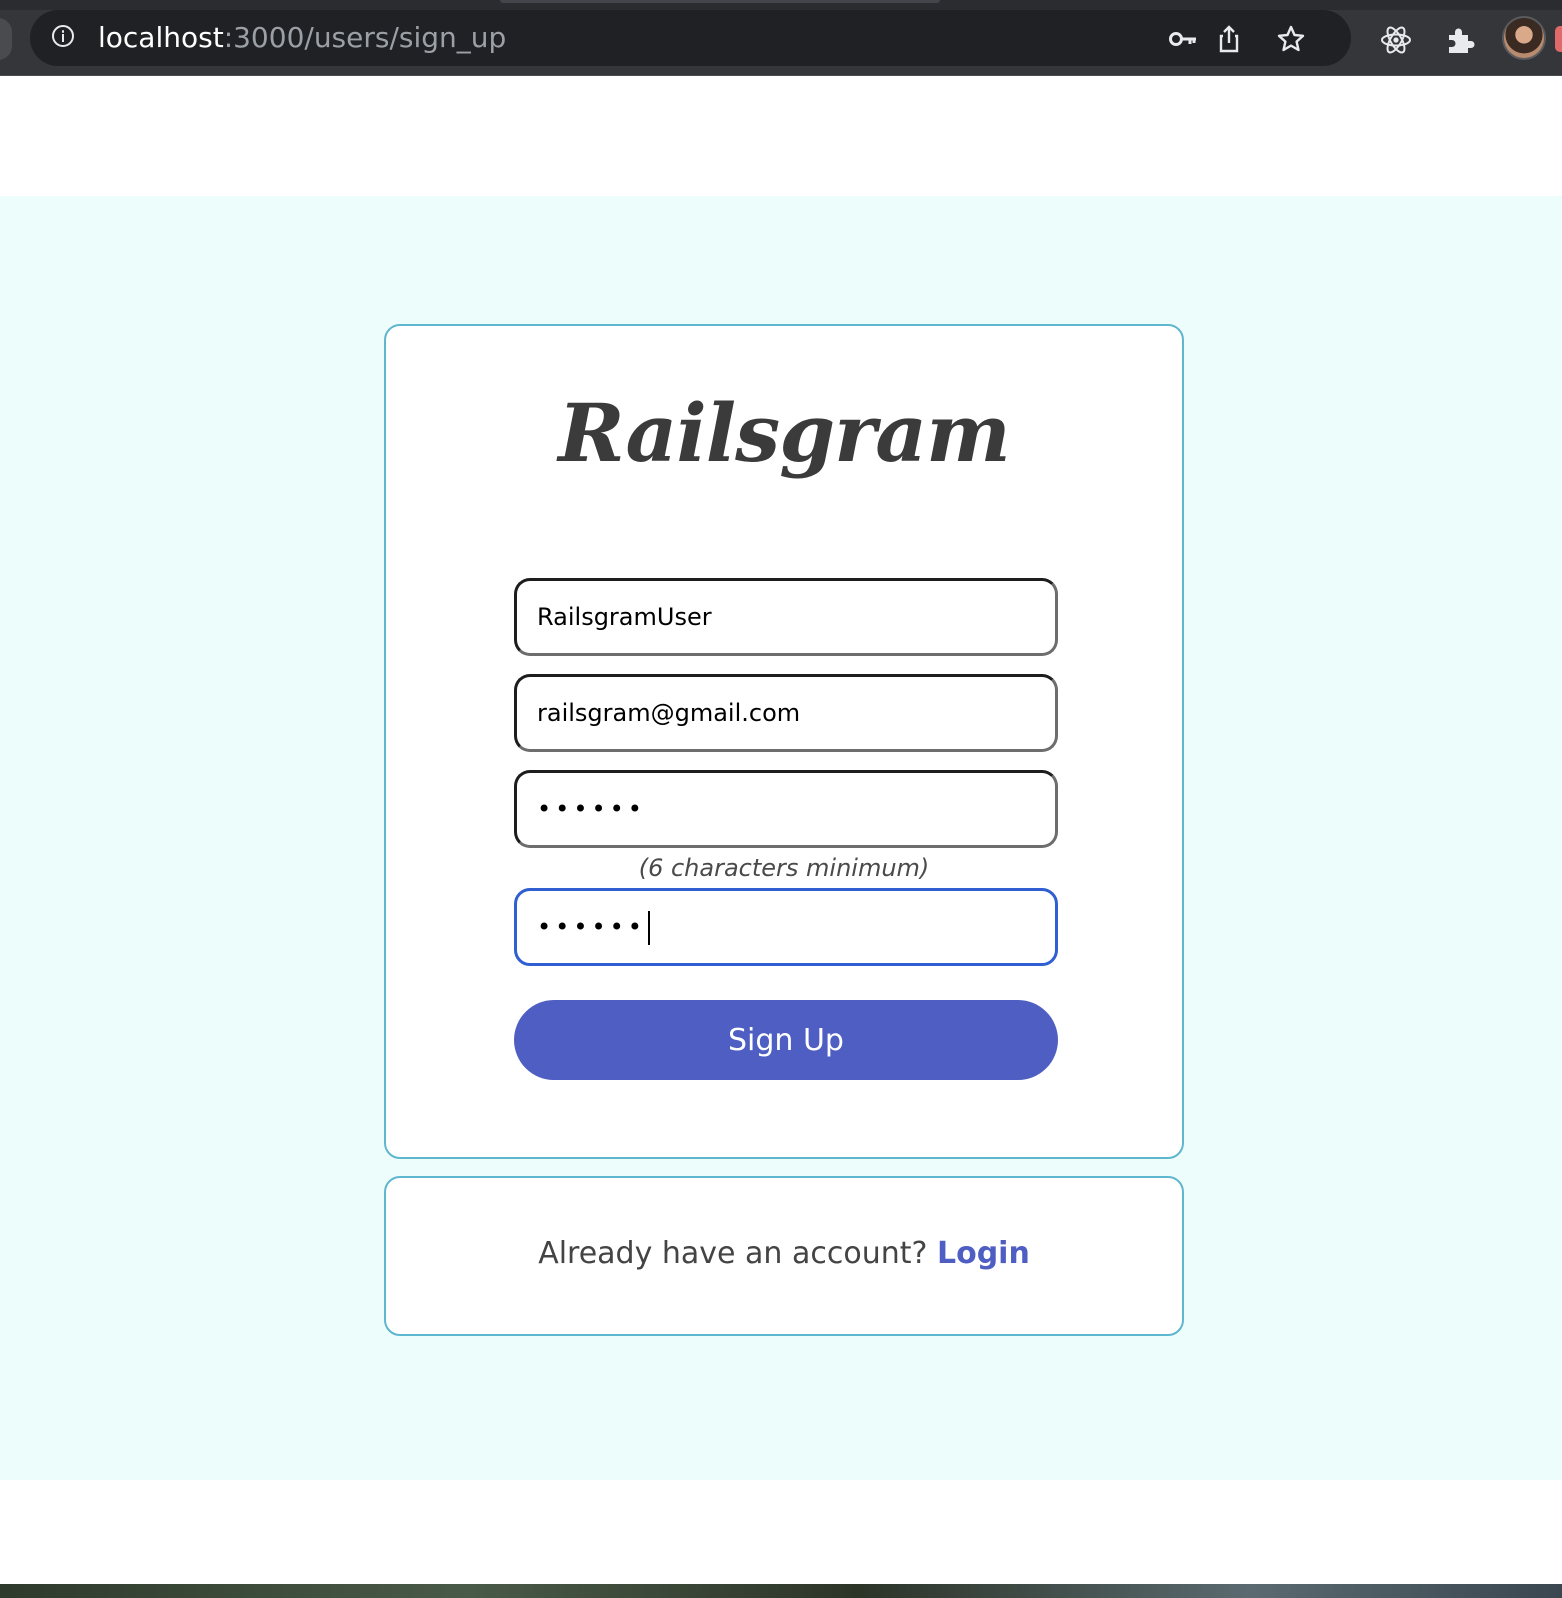 Image resolution: width=1562 pixels, height=1598 pixels. What do you see at coordinates (1291, 39) in the screenshot?
I see `star-icon` at bounding box center [1291, 39].